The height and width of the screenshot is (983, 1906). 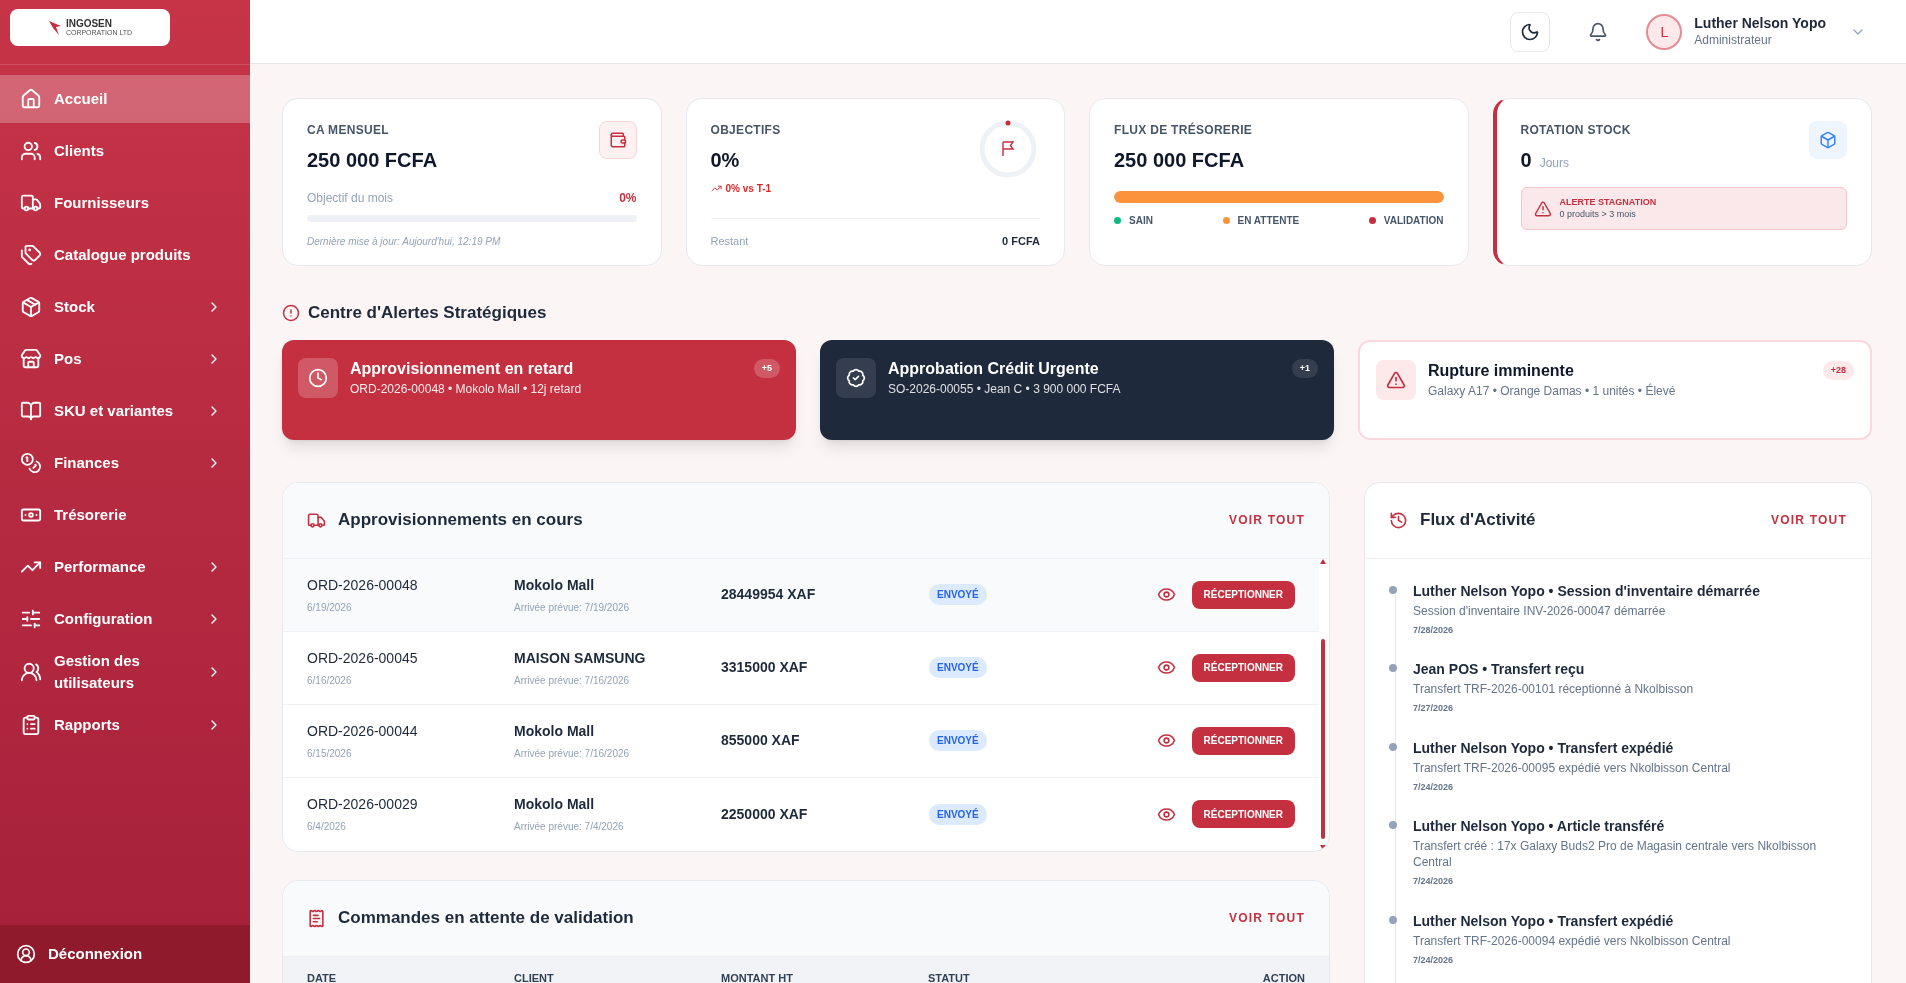 I want to click on eta-text: Arrivée prévue: 7/4/2026, so click(x=569, y=827).